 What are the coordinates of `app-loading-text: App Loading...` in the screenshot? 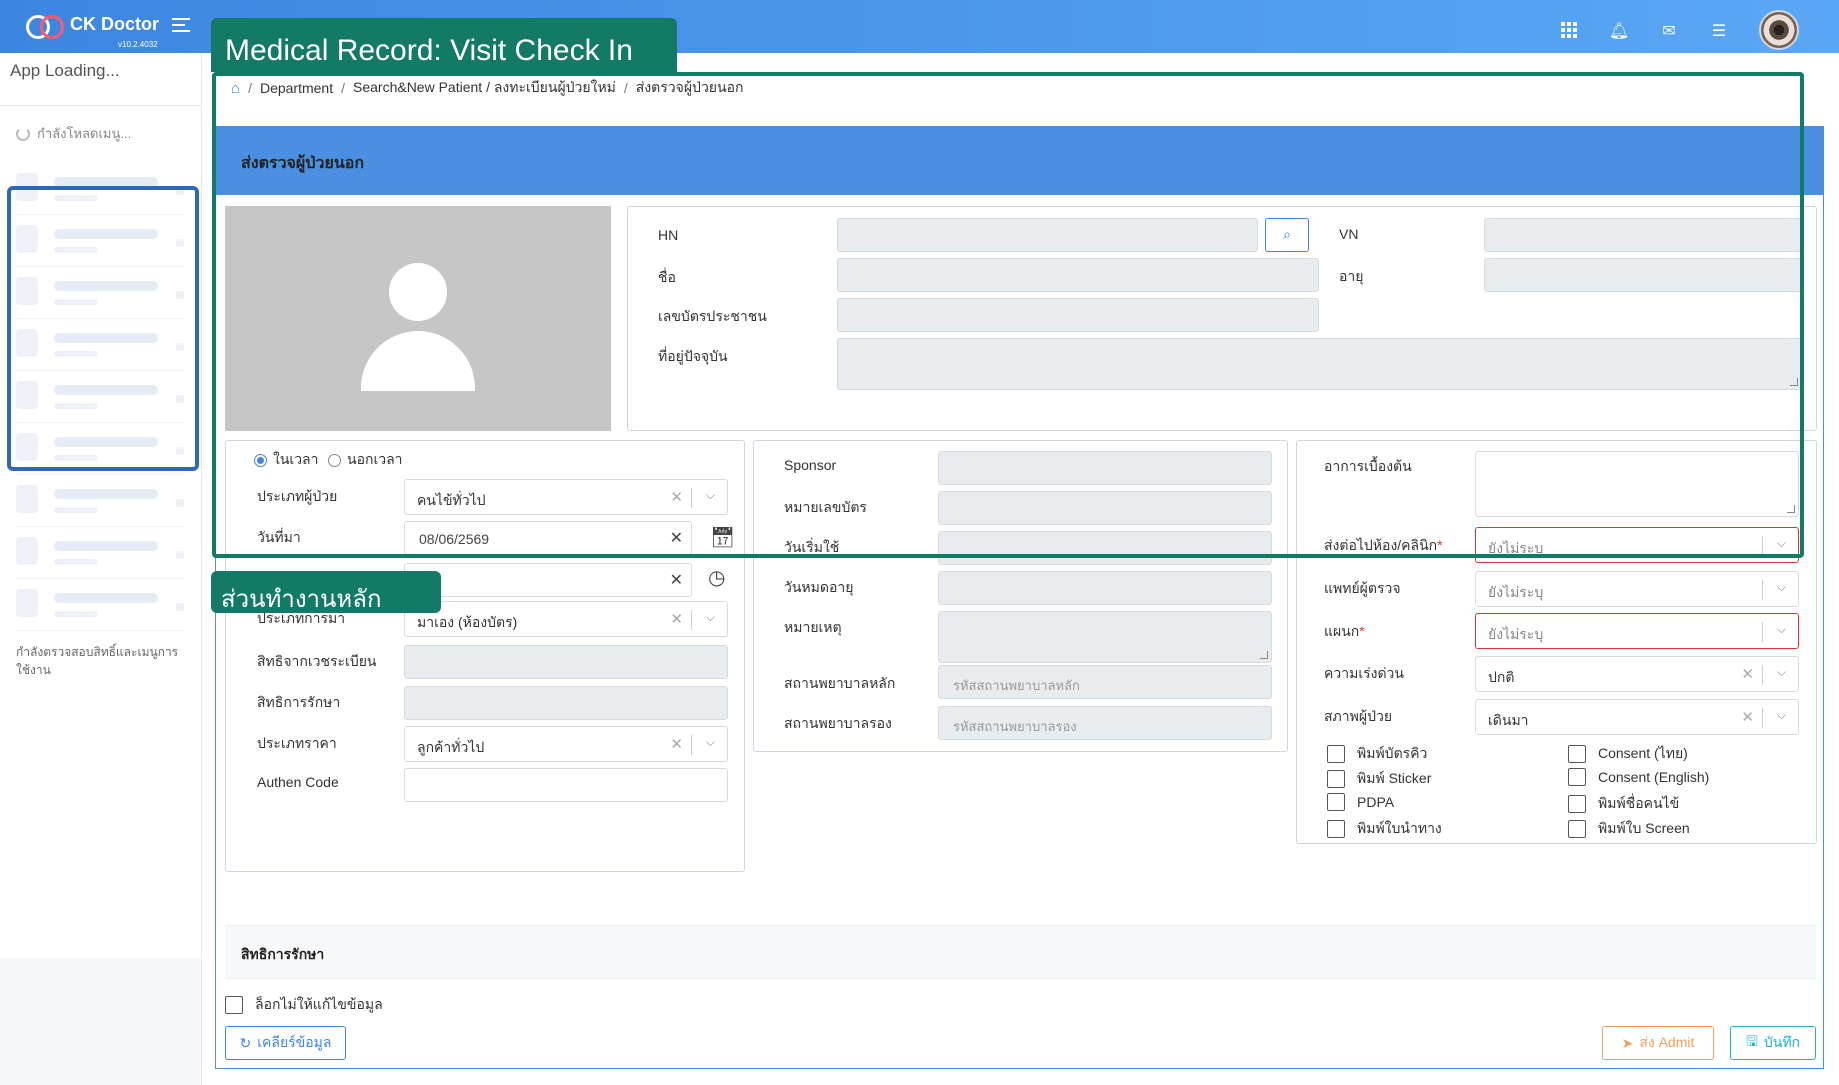 It's located at (65, 70).